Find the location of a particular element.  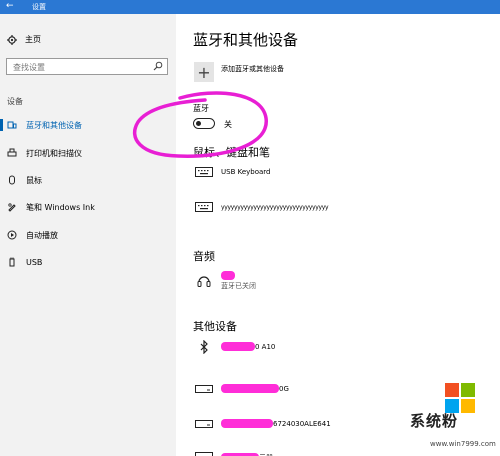

add-device-label: 添加蓝牙或其他设备 is located at coordinates (252, 69).